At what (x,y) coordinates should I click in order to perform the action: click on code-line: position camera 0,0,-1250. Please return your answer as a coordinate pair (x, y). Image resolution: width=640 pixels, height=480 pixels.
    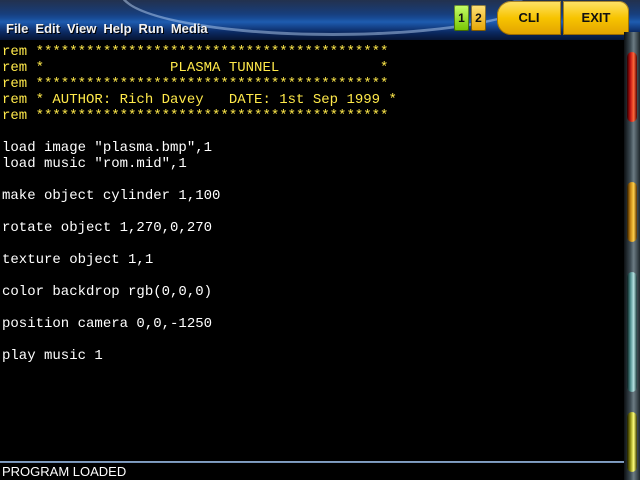
    Looking at the image, I should click on (107, 324).